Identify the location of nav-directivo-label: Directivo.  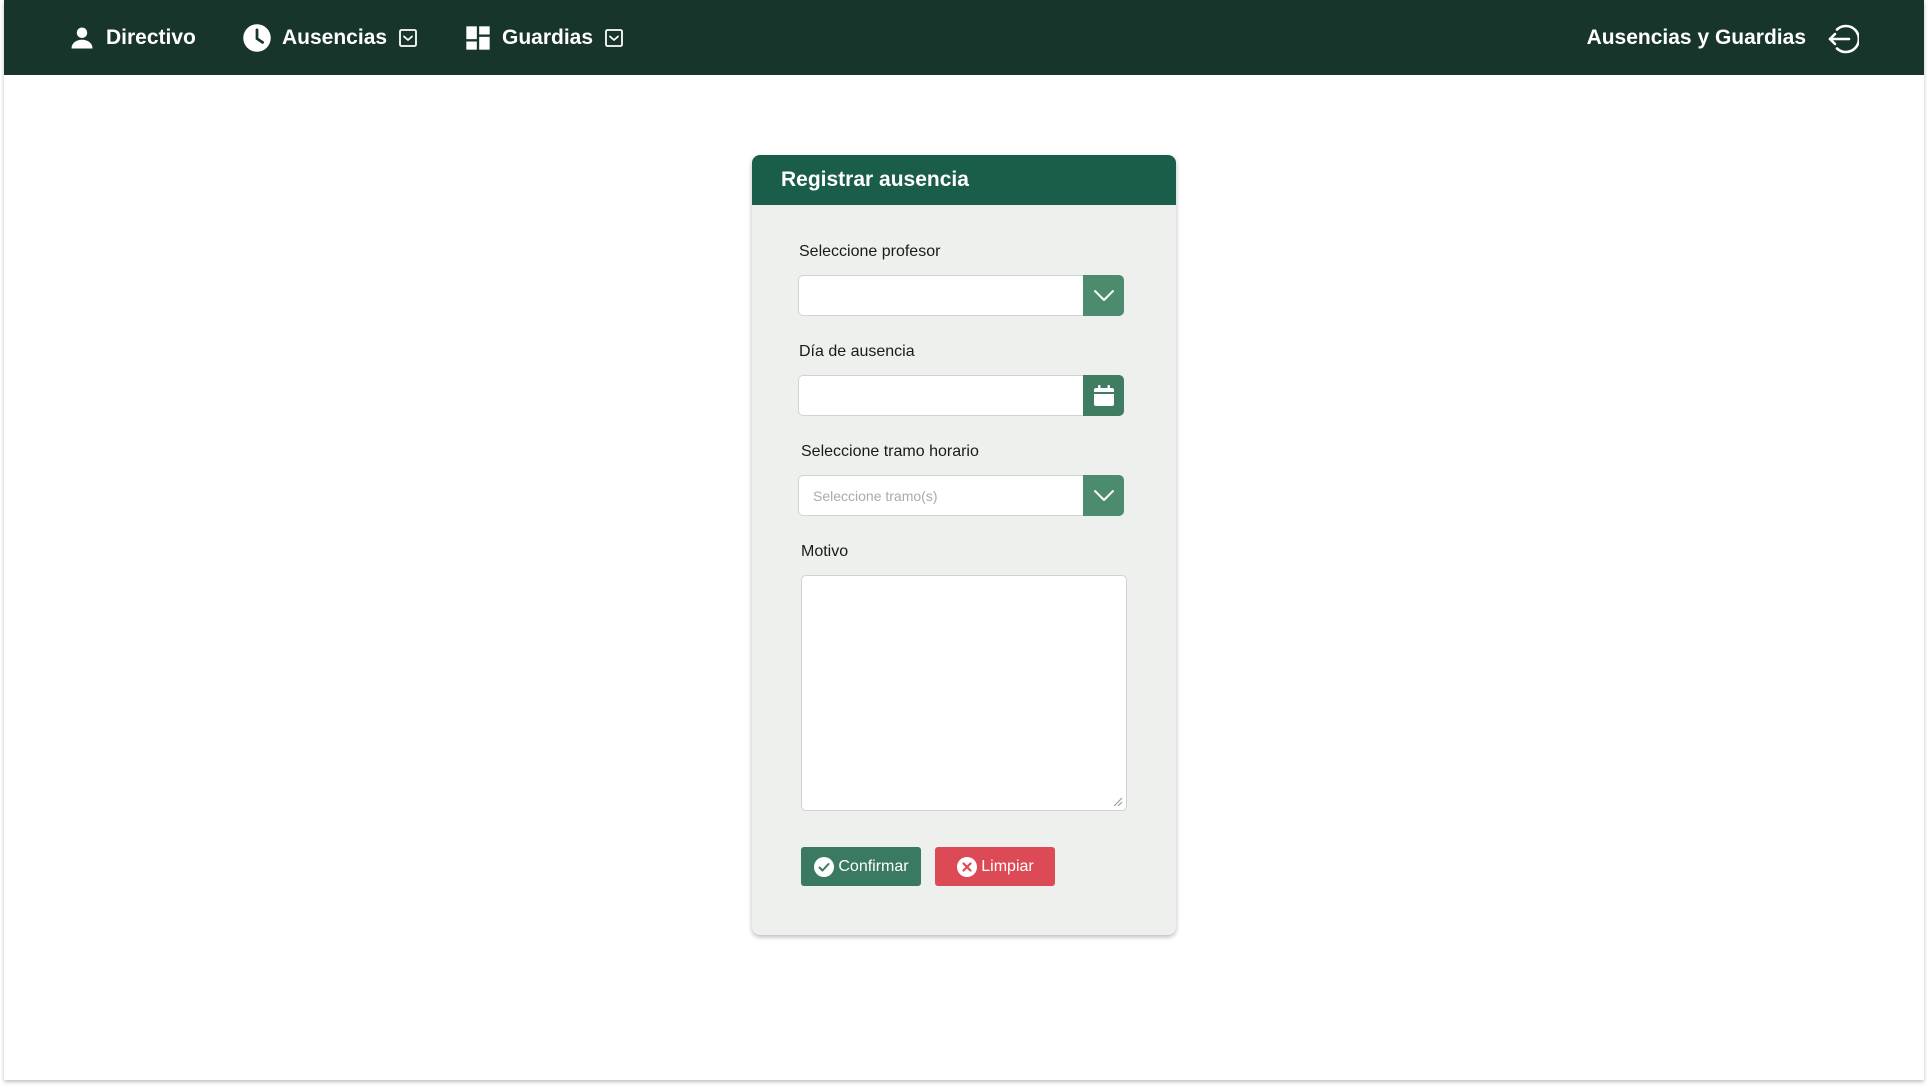
(151, 37).